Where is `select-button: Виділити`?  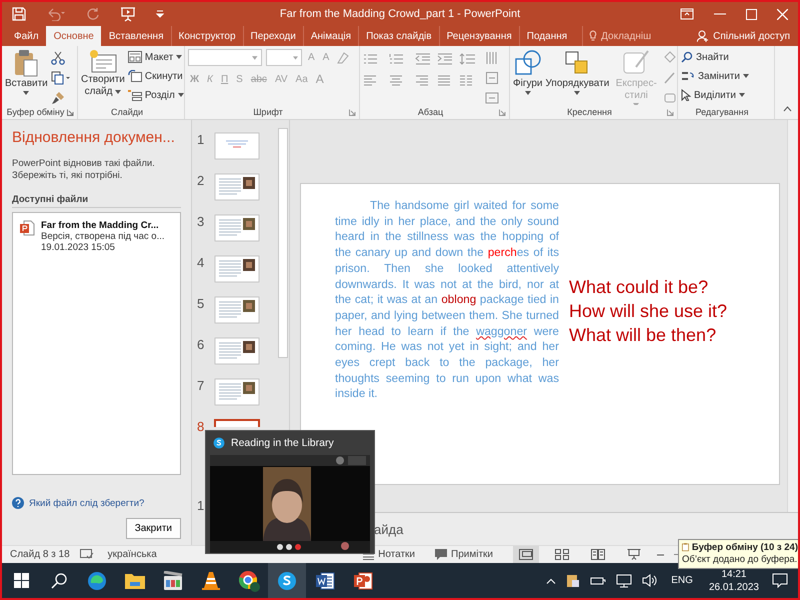
select-button: Виділити is located at coordinates (715, 95).